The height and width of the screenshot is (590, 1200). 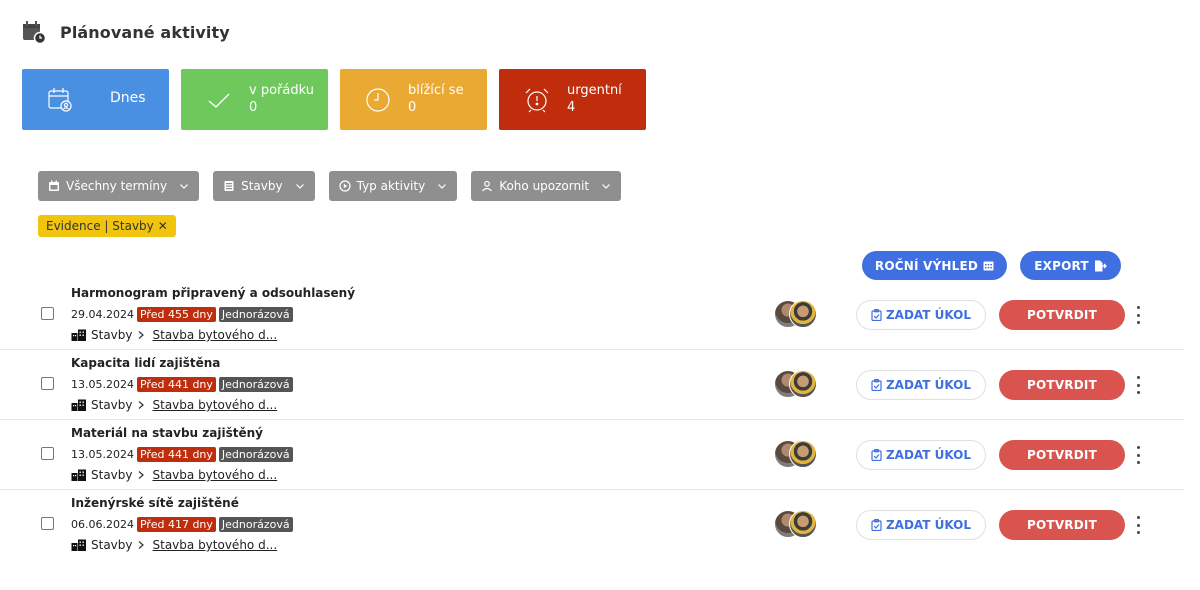 What do you see at coordinates (163, 226) in the screenshot?
I see `remove-filter-icon: ✕` at bounding box center [163, 226].